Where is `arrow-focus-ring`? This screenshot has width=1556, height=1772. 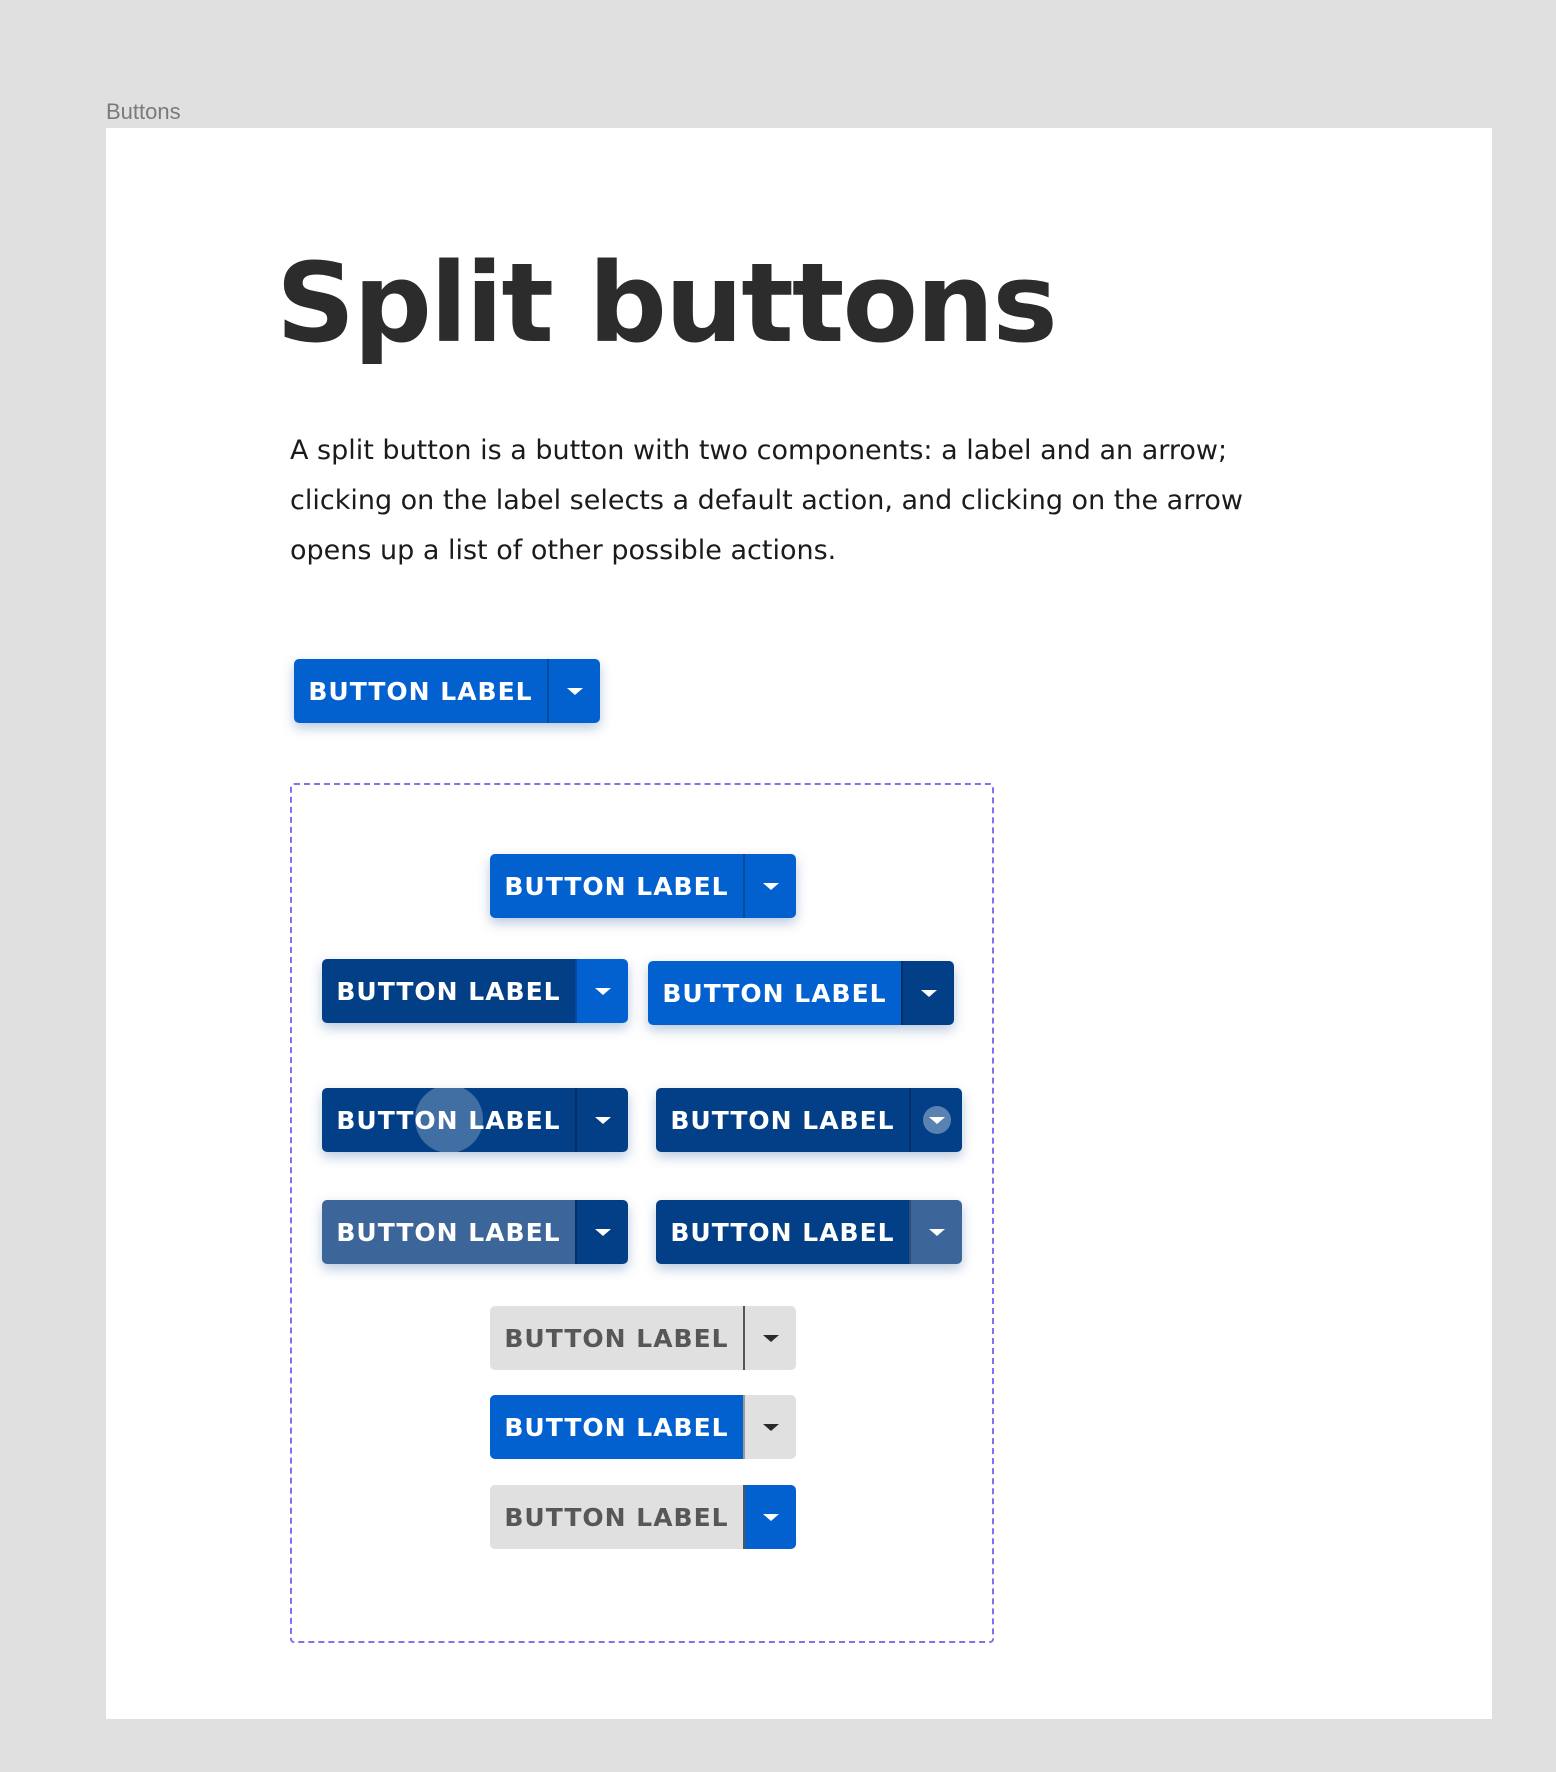
arrow-focus-ring is located at coordinates (936, 1120).